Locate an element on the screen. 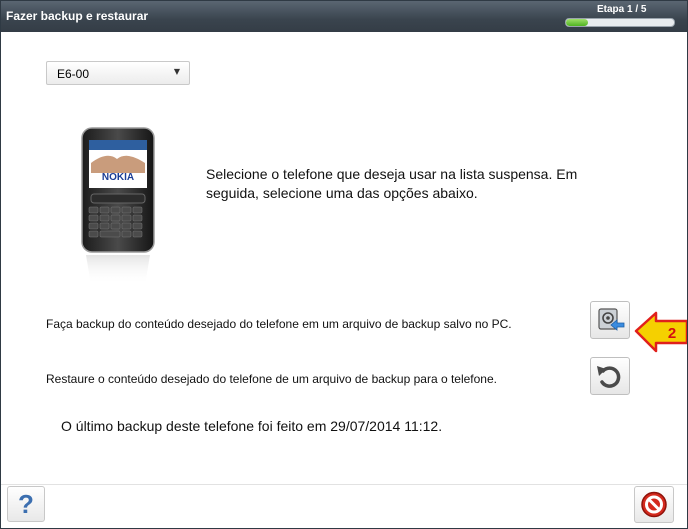 The image size is (688, 529). phone-select-dropdown: E6-00 ▼ is located at coordinates (118, 73).